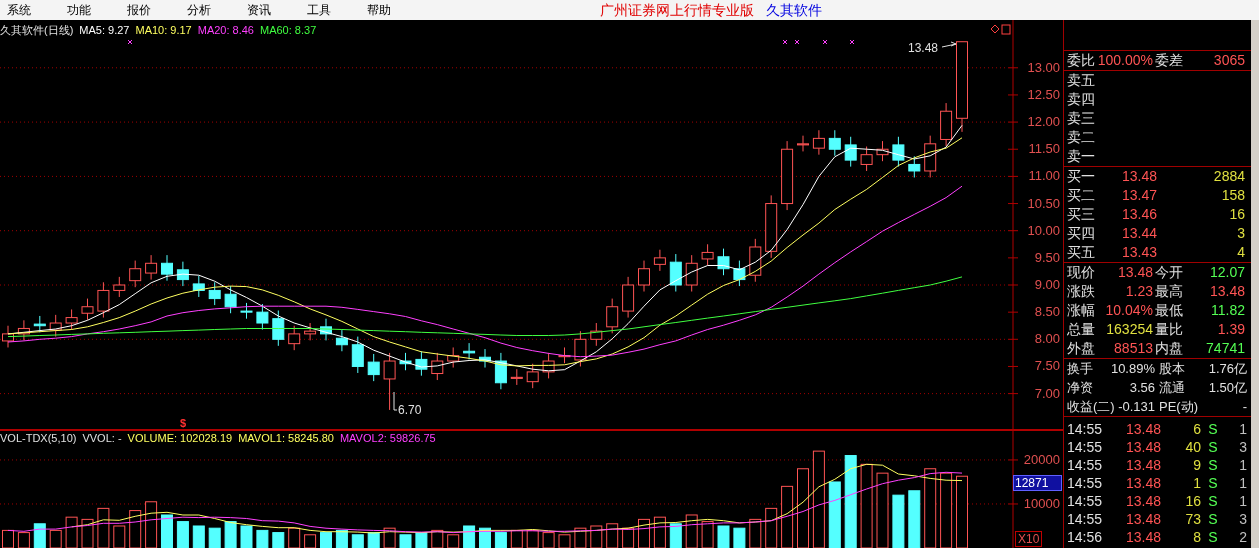 The image size is (1259, 548). What do you see at coordinates (210, 10) in the screenshot?
I see `menu-item: 分析` at bounding box center [210, 10].